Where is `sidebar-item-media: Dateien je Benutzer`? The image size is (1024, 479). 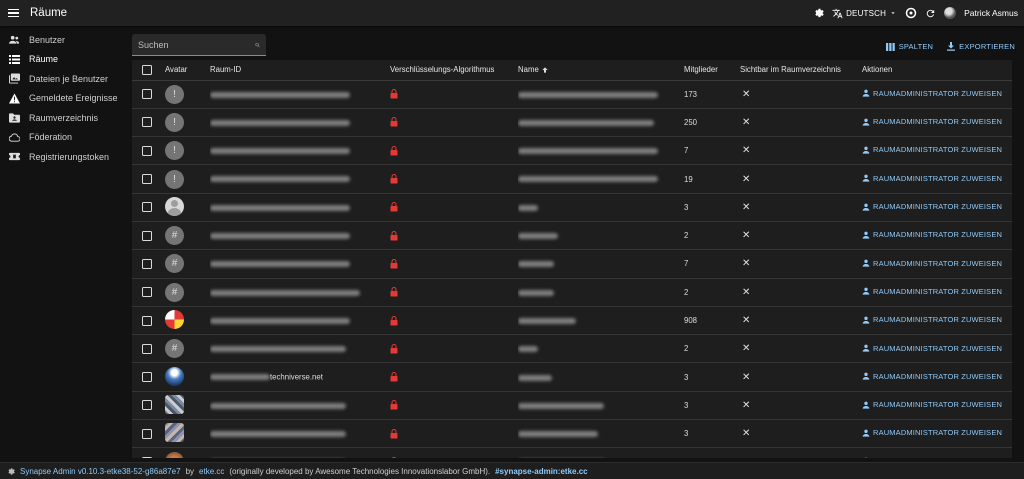
sidebar-item-media: Dateien je Benutzer is located at coordinates (62, 79).